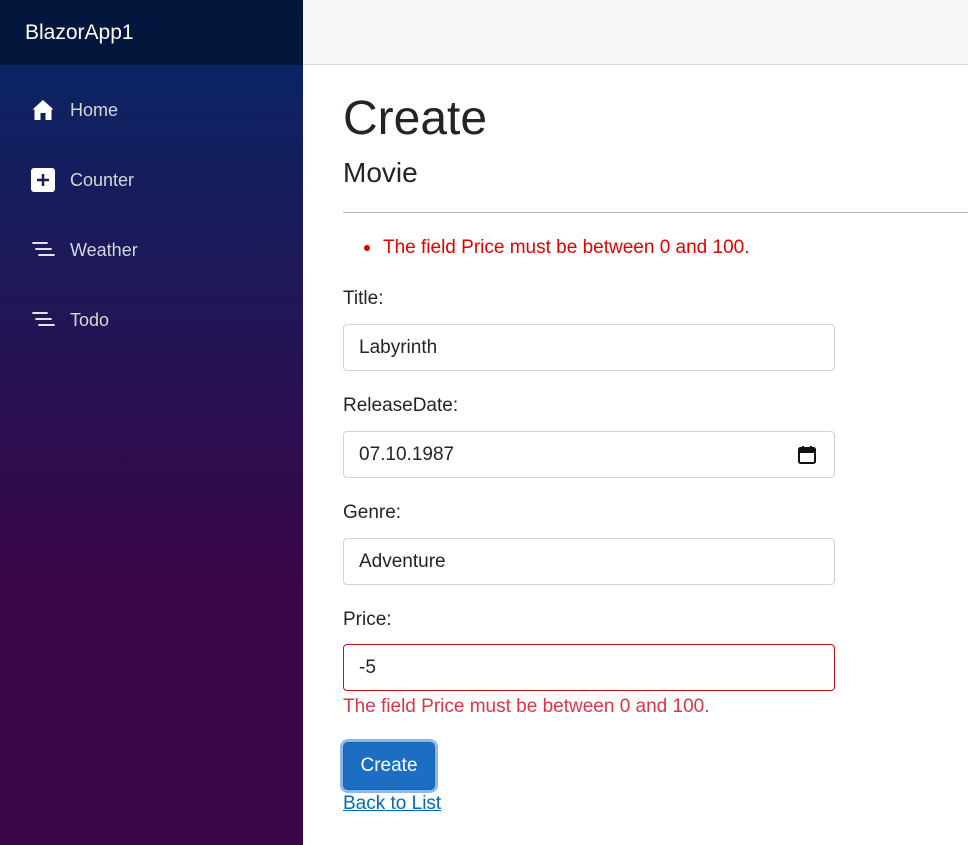 The image size is (968, 845). I want to click on page-title: Create, so click(415, 118).